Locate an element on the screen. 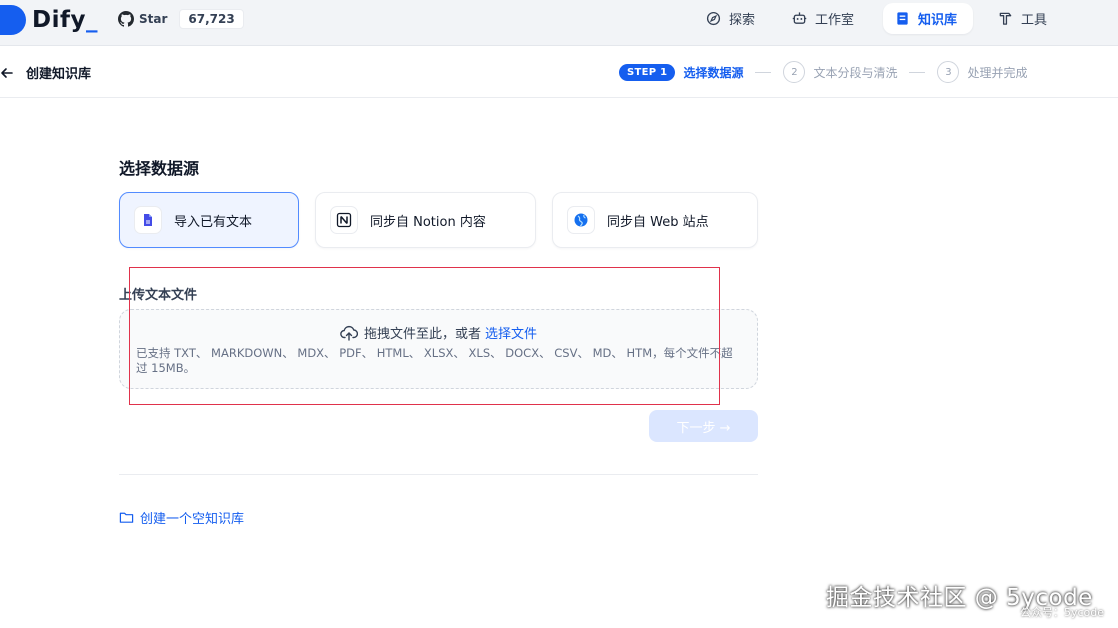  step-indicator: STEP 1 选择数据源 2 文本分段与清洗 3 处理并完成 is located at coordinates (823, 72).